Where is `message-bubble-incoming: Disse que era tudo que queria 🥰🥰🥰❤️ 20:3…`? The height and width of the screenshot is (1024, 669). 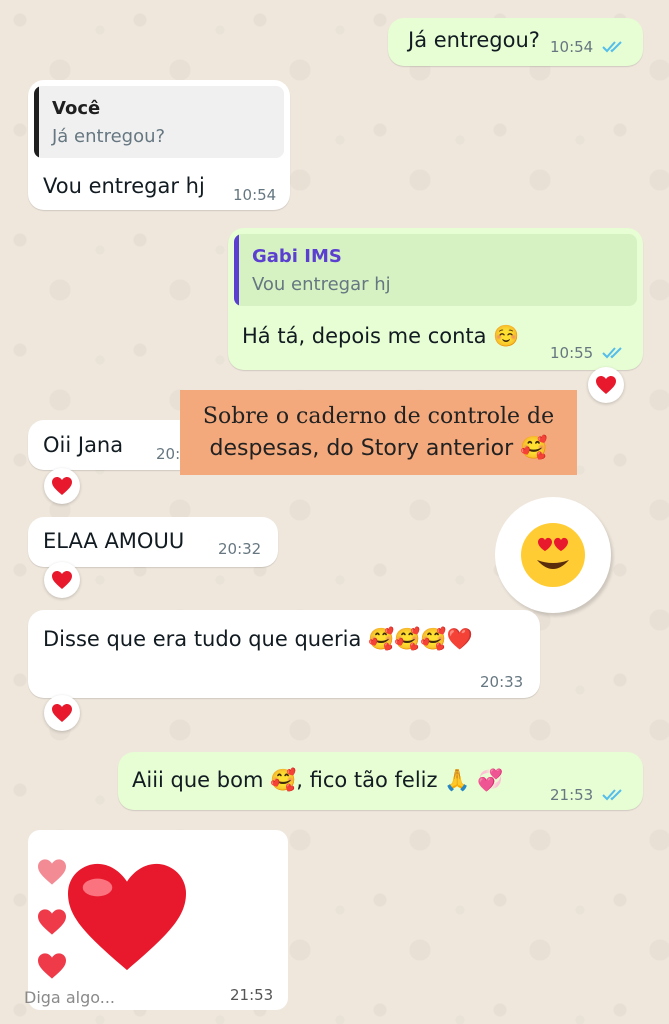
message-bubble-incoming: Disse que era tudo que queria 🥰🥰🥰❤️ 20:3… is located at coordinates (284, 654).